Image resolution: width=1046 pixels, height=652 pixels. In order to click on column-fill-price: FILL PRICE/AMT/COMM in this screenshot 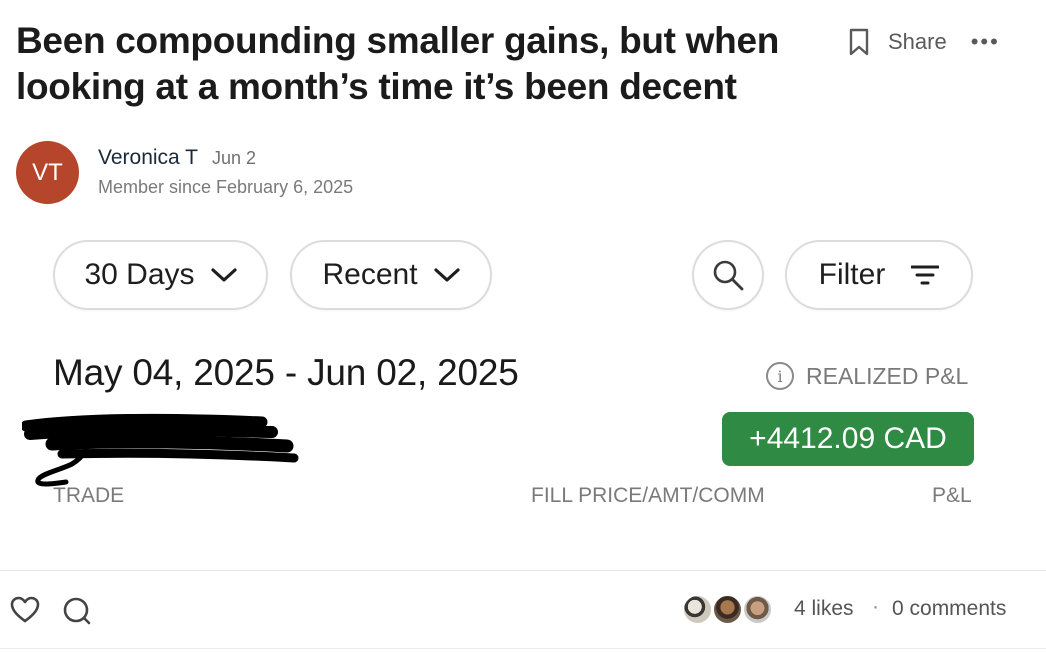, I will do `click(648, 495)`.